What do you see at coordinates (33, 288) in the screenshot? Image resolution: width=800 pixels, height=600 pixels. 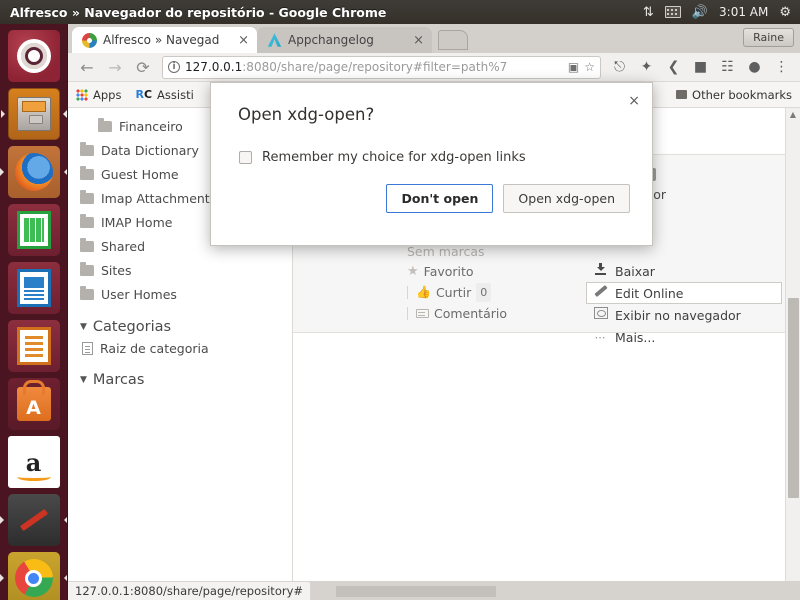 I see `libreoffice-impress-icon` at bounding box center [33, 288].